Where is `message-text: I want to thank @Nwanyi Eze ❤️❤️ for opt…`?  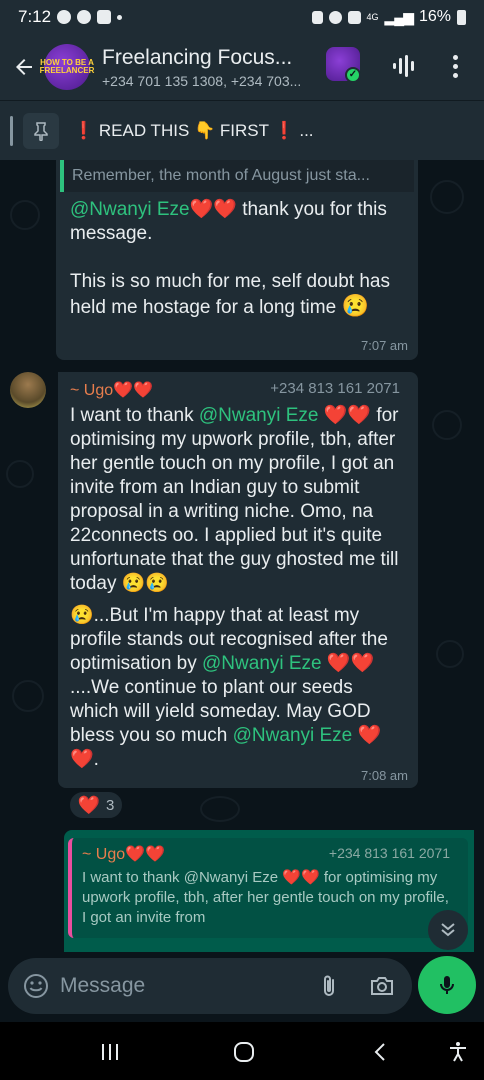 message-text: I want to thank @Nwanyi Eze ❤️❤️ for opt… is located at coordinates (238, 500).